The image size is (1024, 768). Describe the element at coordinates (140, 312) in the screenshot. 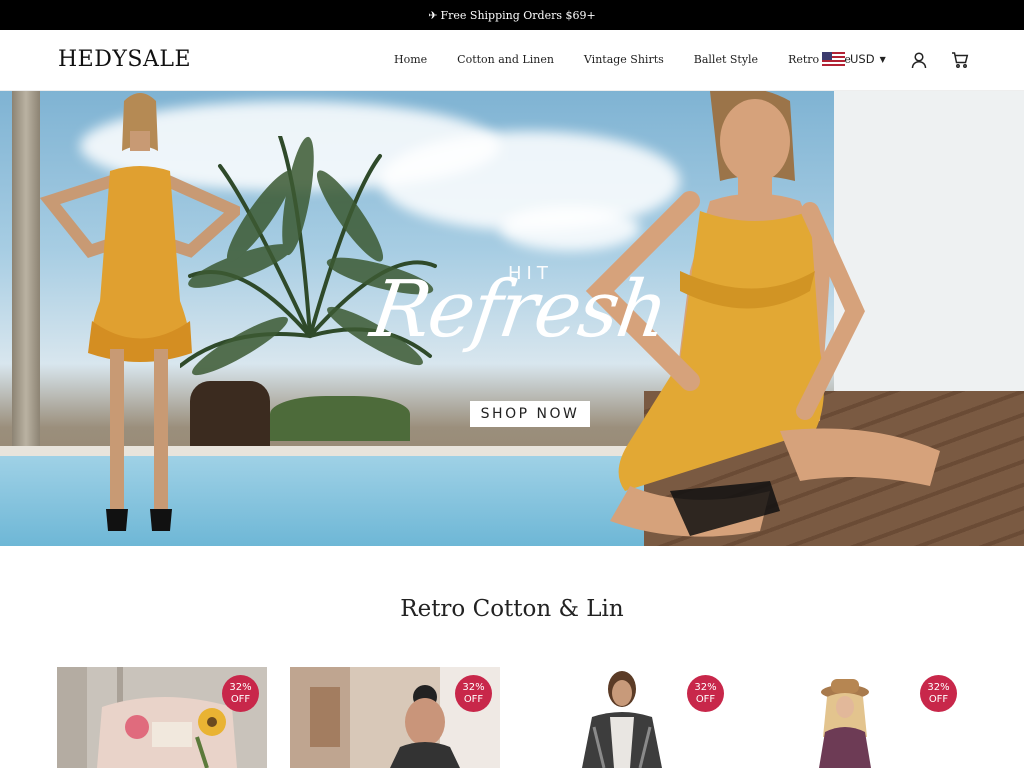

I see `model-left-figure` at that location.